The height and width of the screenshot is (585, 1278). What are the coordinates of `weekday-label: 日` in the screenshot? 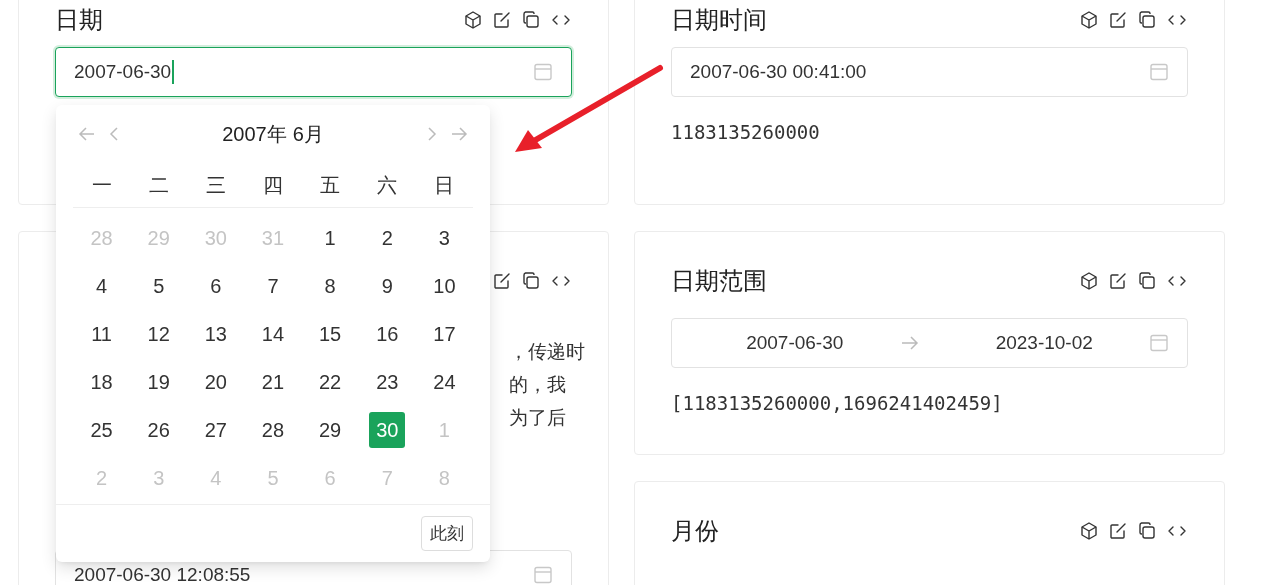 It's located at (444, 185).